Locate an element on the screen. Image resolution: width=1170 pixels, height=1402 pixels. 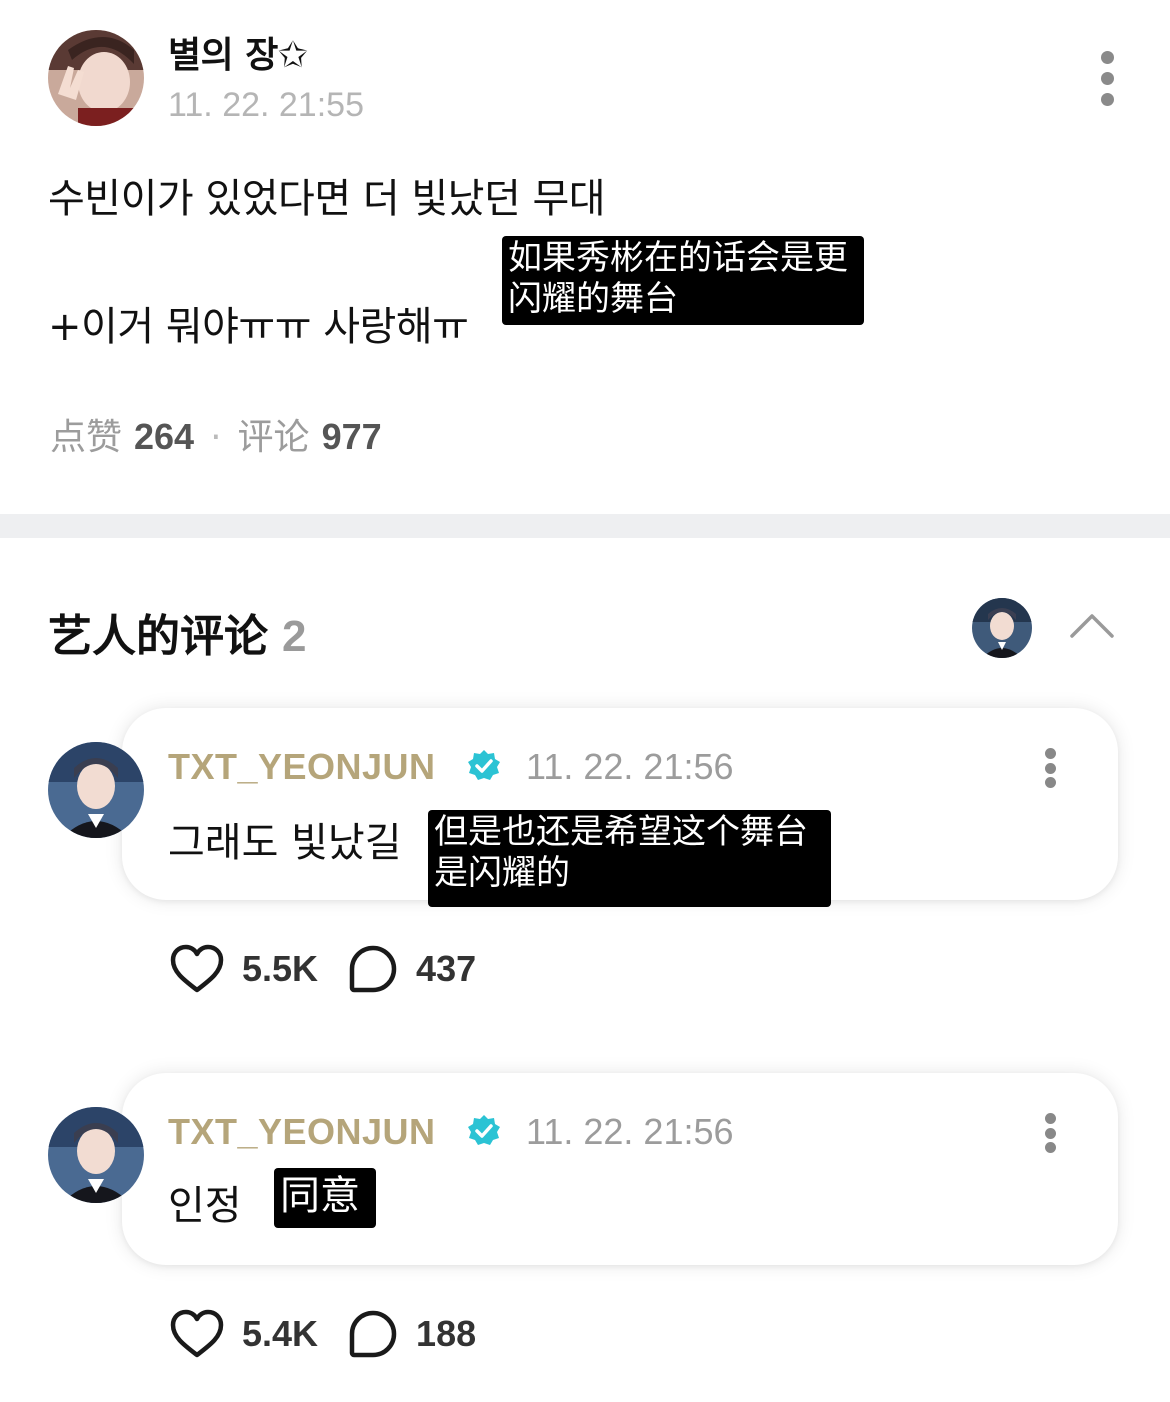
post-timestamp: 11. 22. 21:55 is located at coordinates (266, 105).